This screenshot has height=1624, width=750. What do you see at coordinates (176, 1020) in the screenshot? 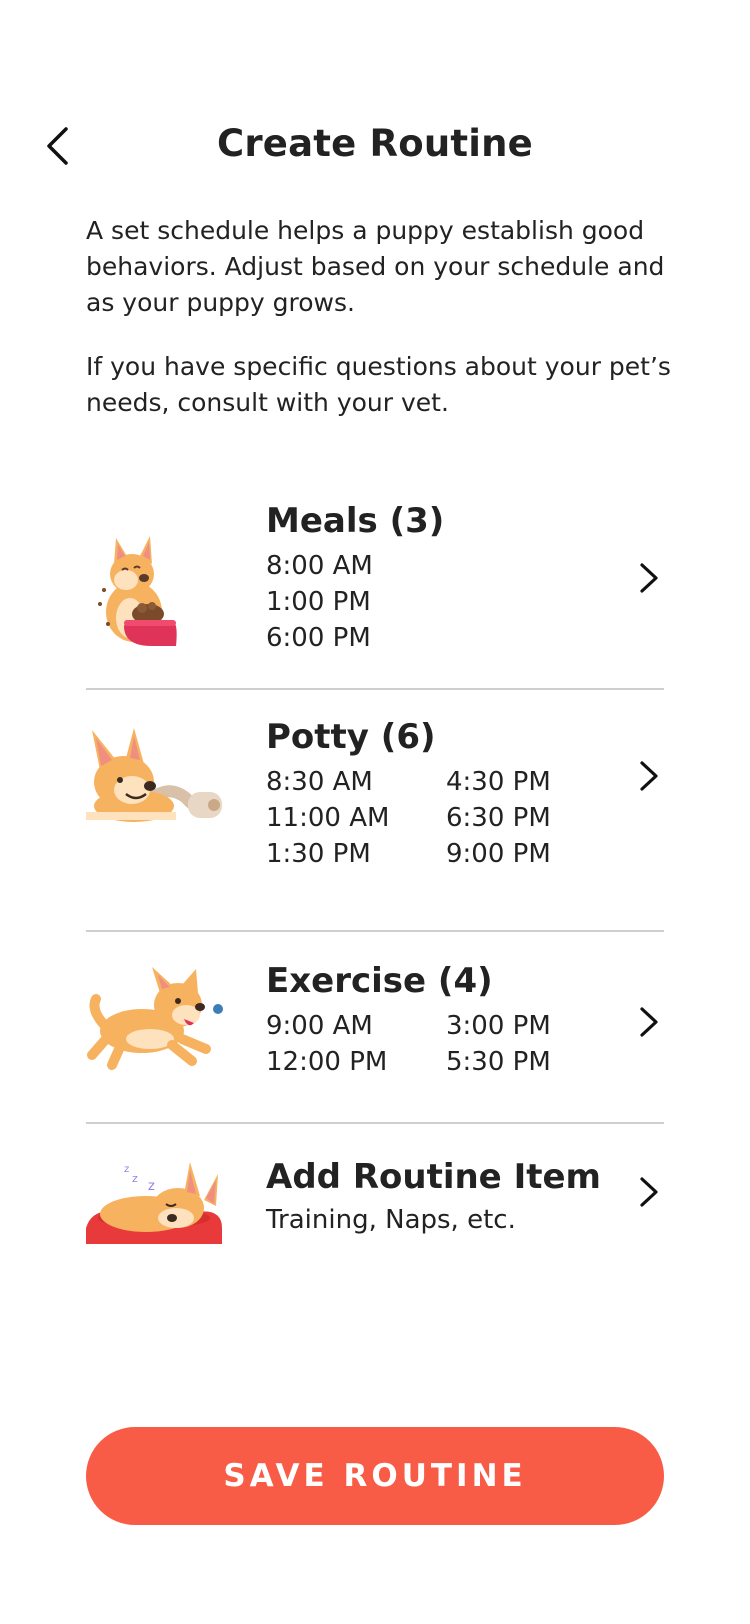
I see `dog-running-icon` at bounding box center [176, 1020].